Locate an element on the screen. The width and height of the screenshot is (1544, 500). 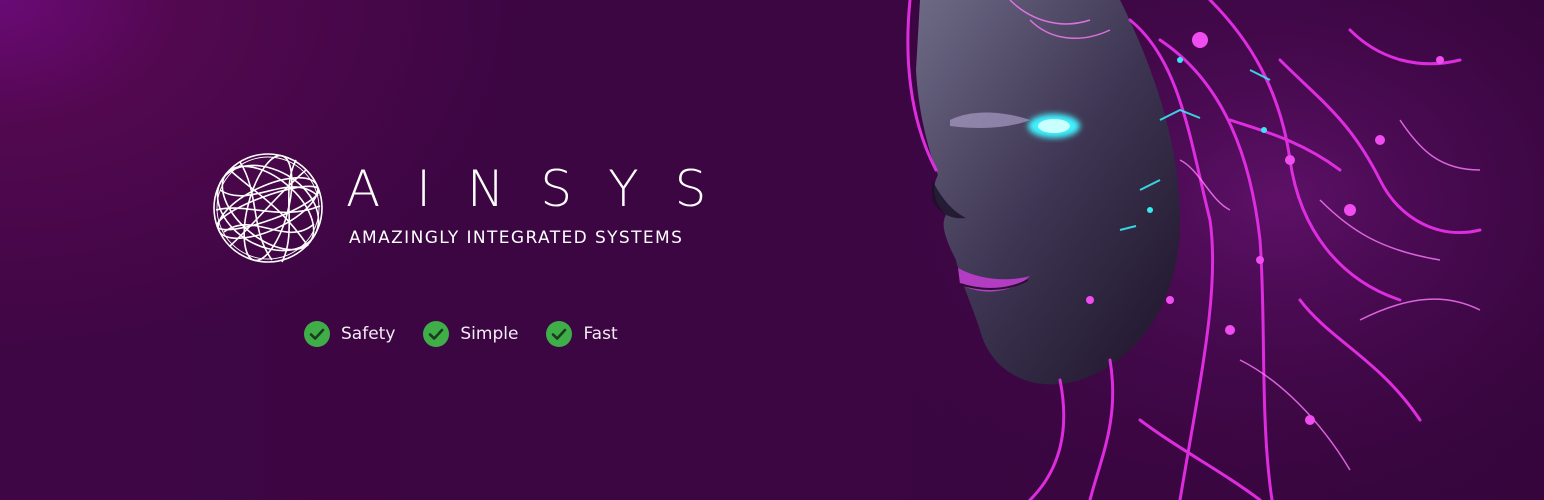
feature-item-fast: Fast is located at coordinates (582, 334).